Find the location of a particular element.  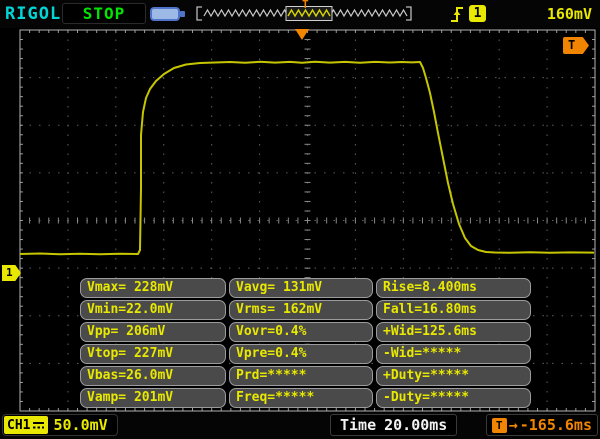

vertical-scale-value: 50.0mV is located at coordinates (80, 425).